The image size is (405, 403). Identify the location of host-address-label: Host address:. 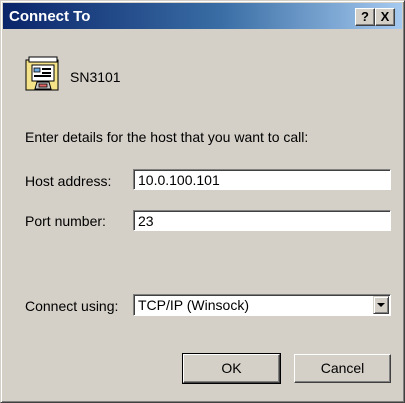
(68, 181).